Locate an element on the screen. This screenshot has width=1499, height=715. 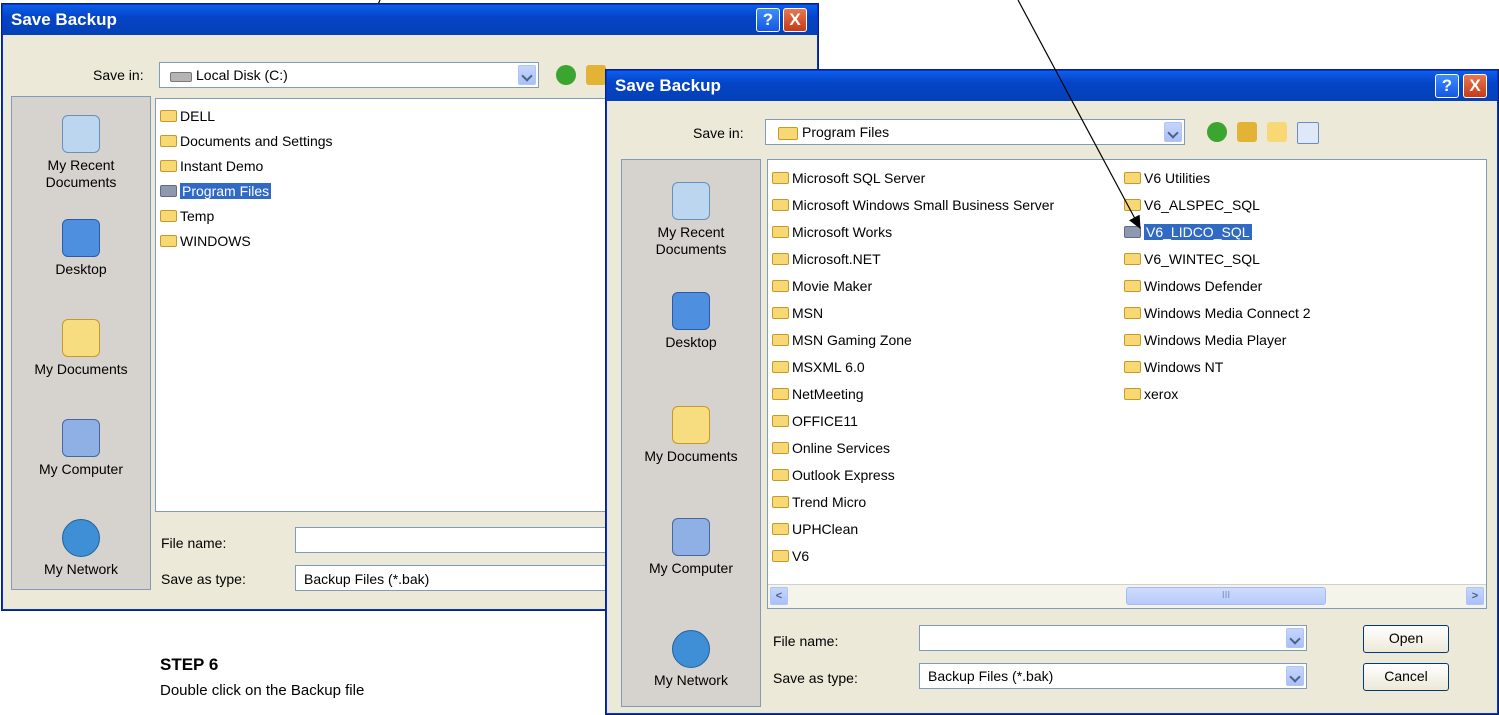
folder-item: V6 Utilities is located at coordinates (1167, 178).